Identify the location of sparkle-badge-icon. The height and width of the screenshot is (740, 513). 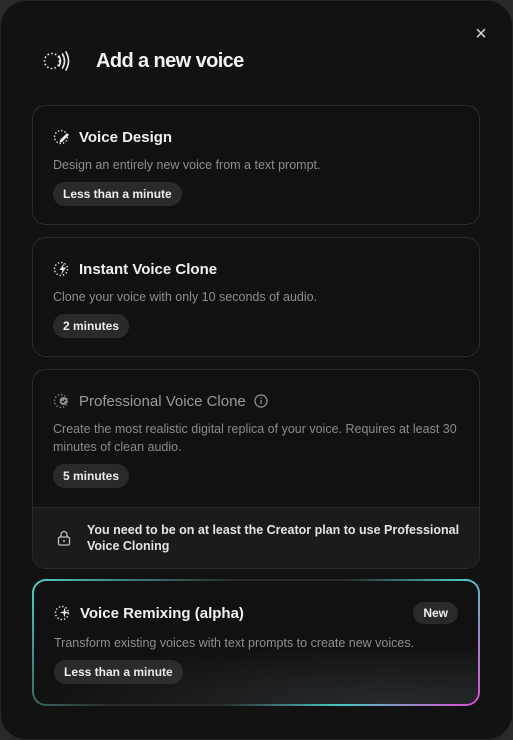
(62, 401).